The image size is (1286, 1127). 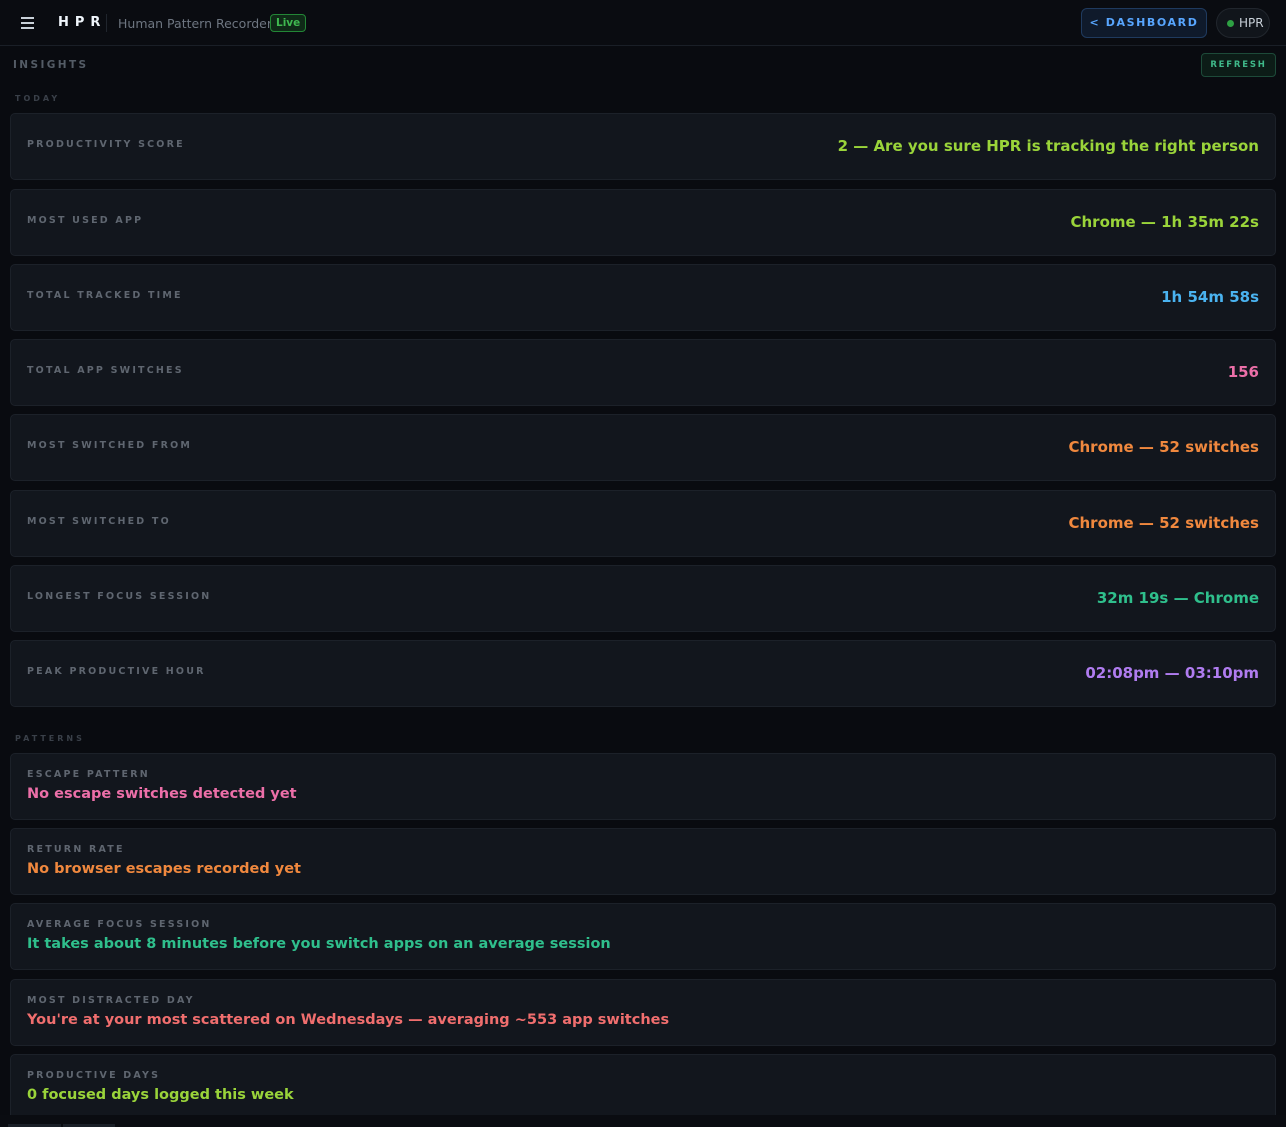 What do you see at coordinates (106, 144) in the screenshot?
I see `insight-label: PRODUCTIVITY SCORE` at bounding box center [106, 144].